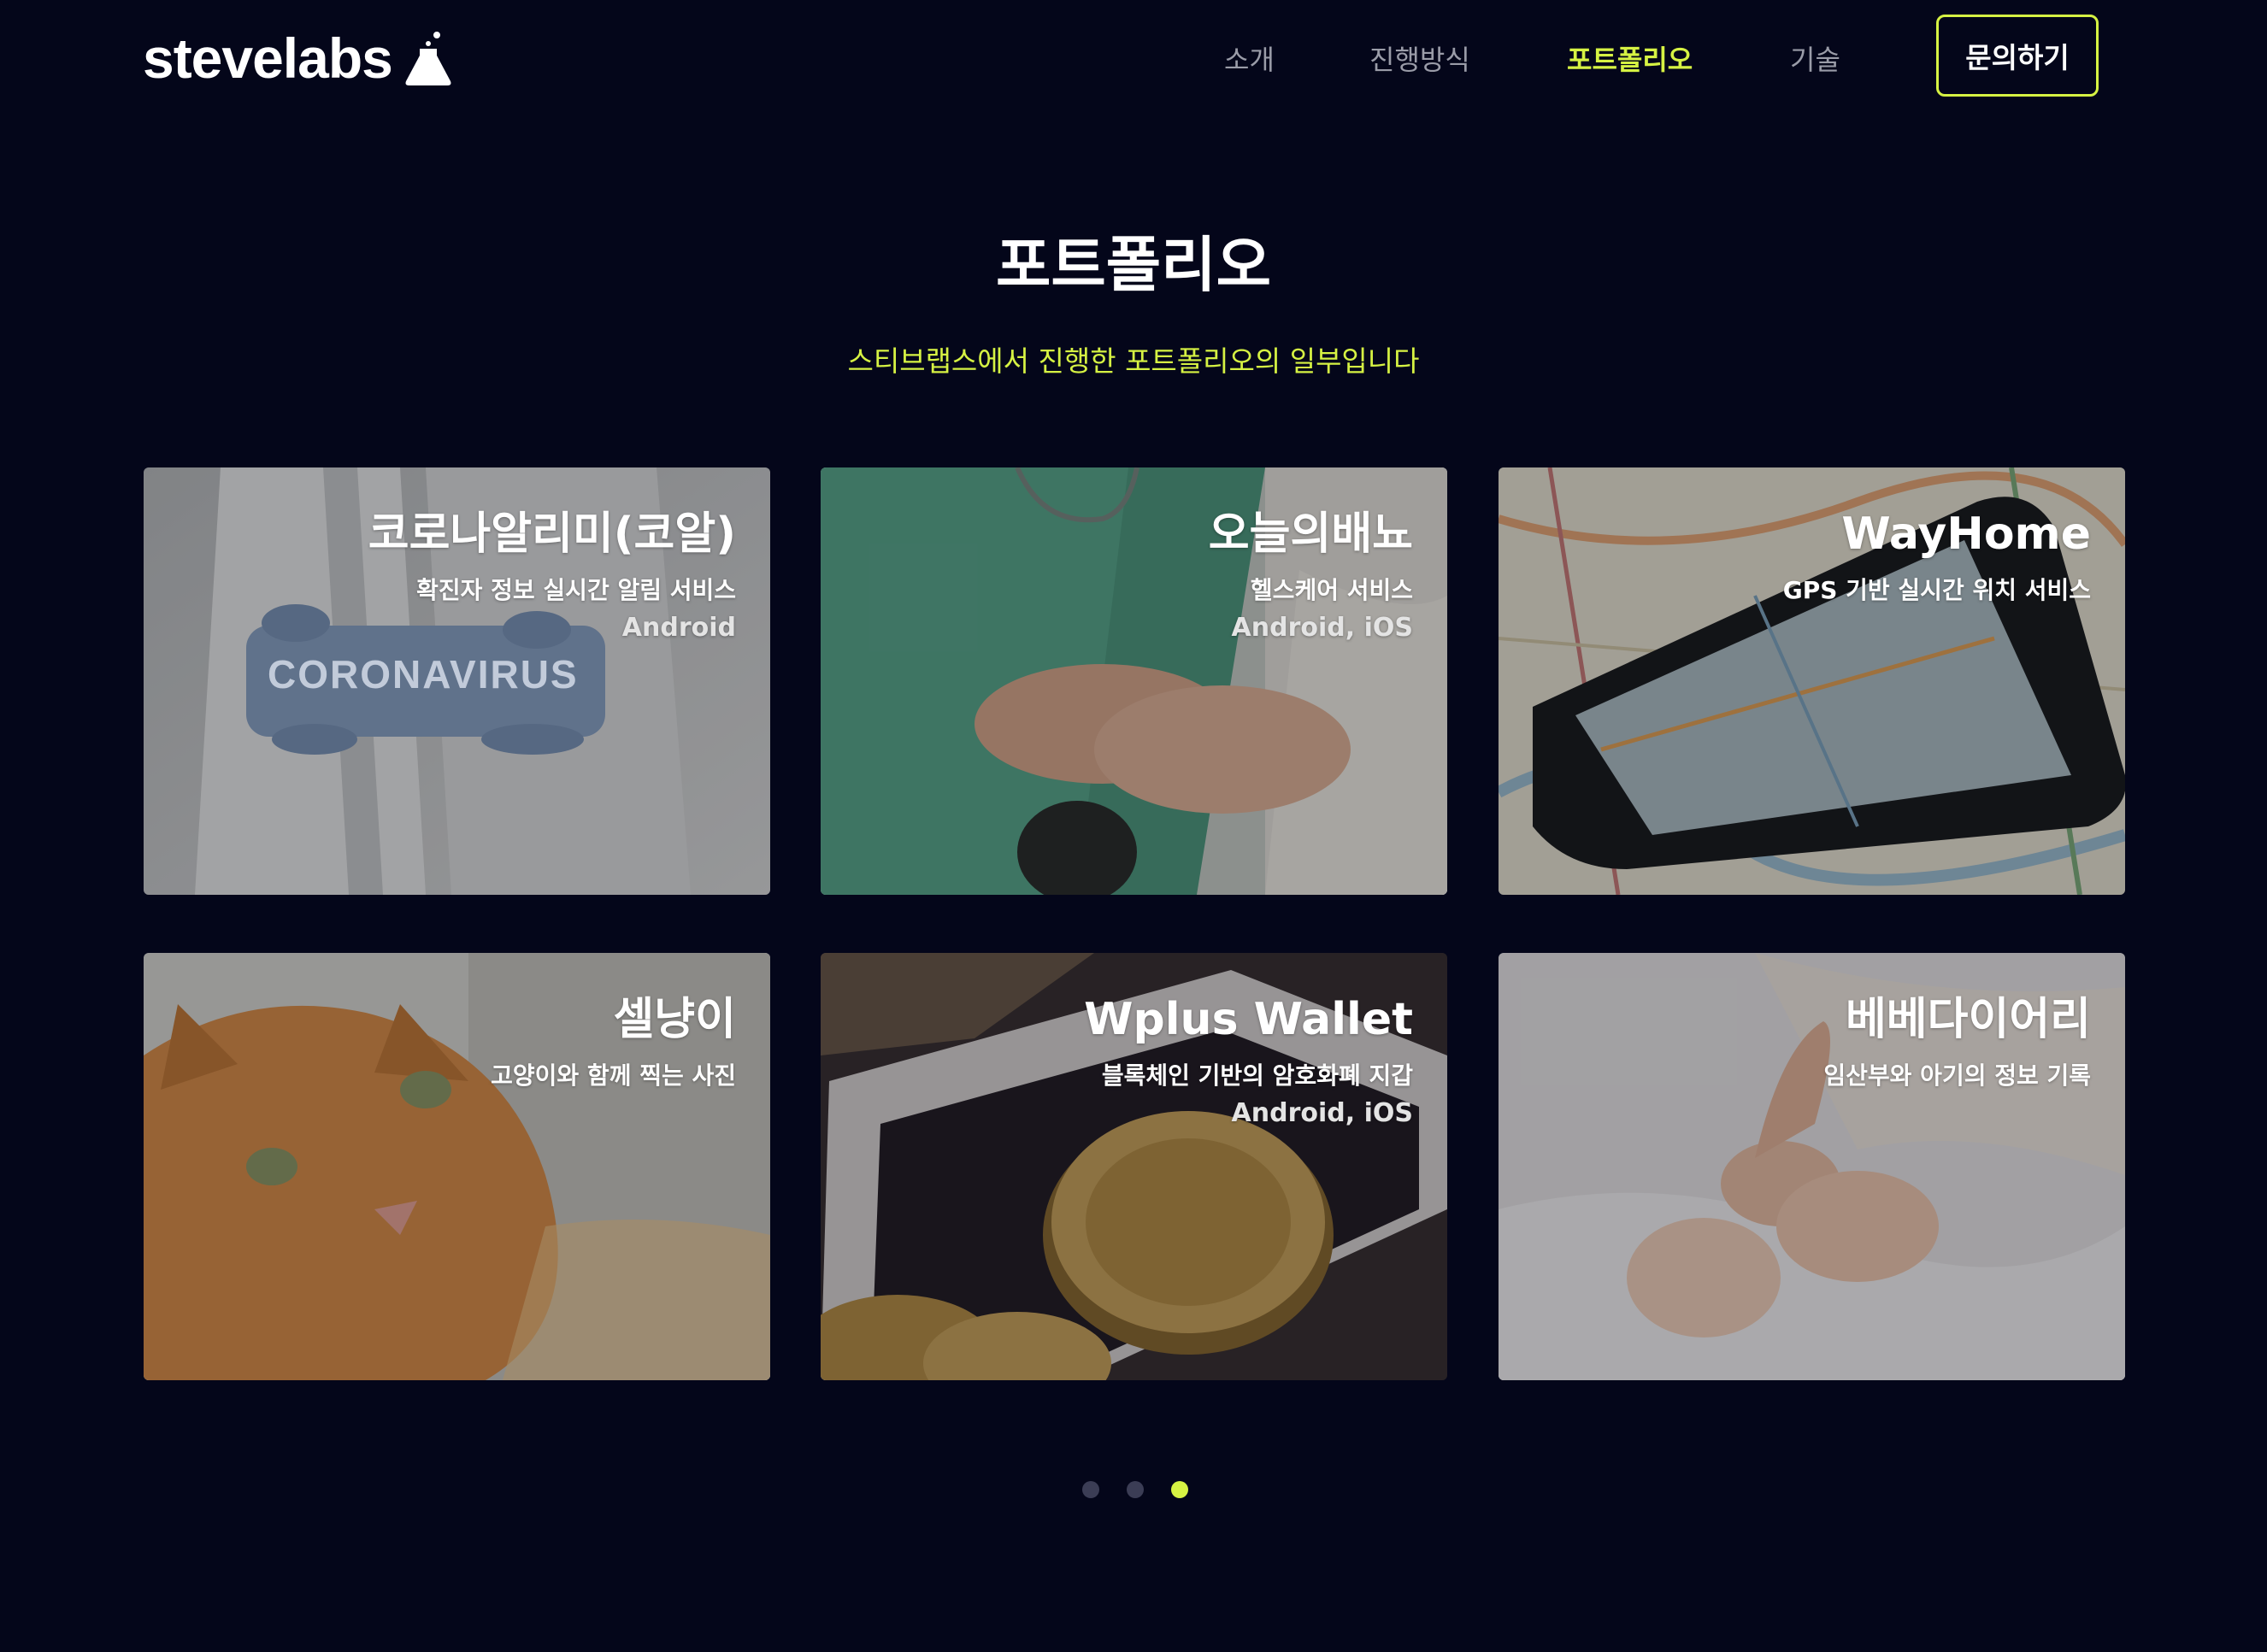 The image size is (2267, 1652). What do you see at coordinates (1630, 60) in the screenshot?
I see `nav-link-portfolio: 포트폴리오` at bounding box center [1630, 60].